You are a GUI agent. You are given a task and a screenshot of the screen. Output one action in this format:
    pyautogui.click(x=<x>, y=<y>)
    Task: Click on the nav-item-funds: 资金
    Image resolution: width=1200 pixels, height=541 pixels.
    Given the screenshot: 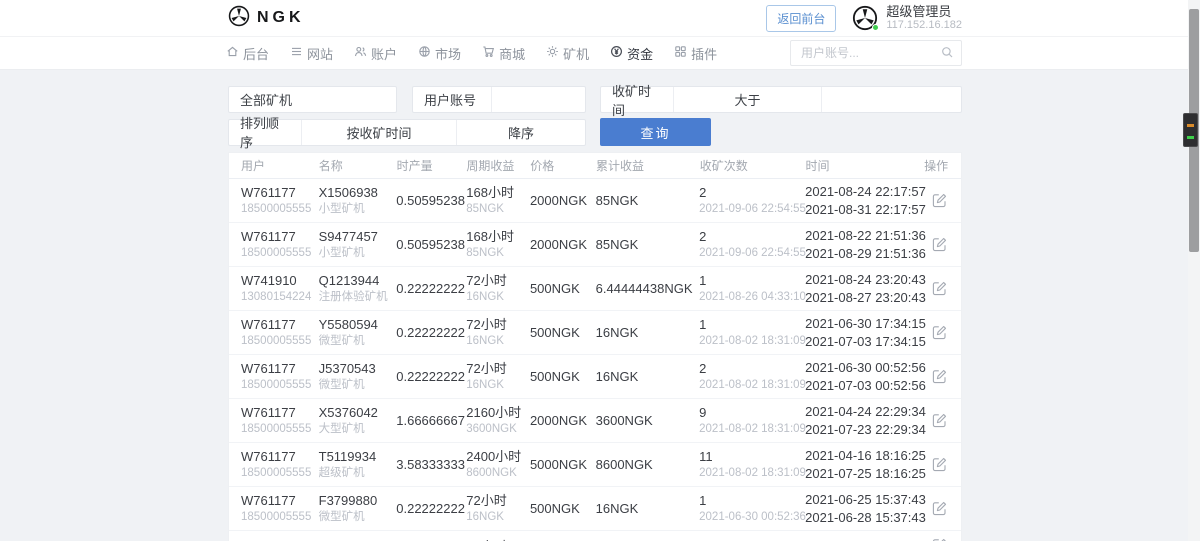 What is the action you would take?
    pyautogui.click(x=631, y=53)
    